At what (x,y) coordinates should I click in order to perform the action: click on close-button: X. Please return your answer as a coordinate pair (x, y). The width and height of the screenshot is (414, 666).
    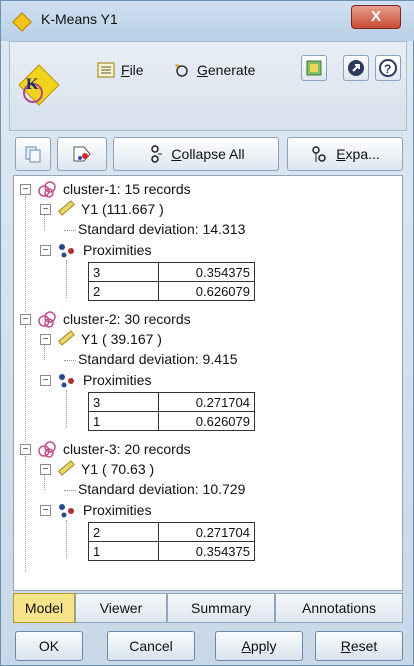
    Looking at the image, I should click on (376, 17).